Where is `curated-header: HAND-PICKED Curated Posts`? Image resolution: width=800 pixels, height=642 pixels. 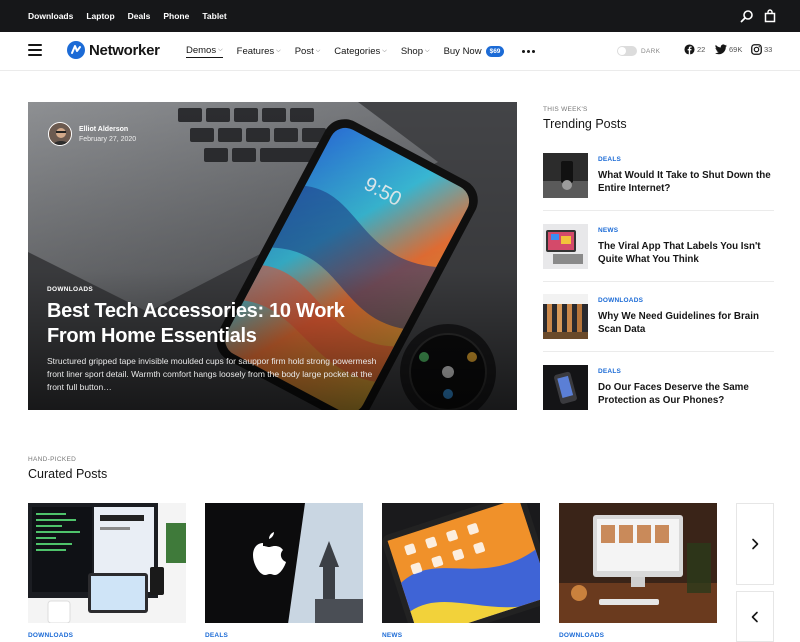
curated-header: HAND-PICKED Curated Posts is located at coordinates (67, 468).